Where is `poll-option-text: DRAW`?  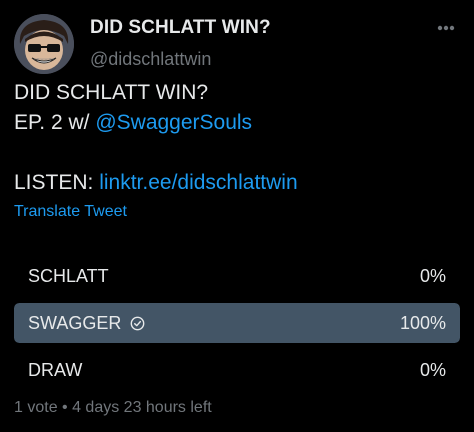
poll-option-text: DRAW is located at coordinates (55, 370).